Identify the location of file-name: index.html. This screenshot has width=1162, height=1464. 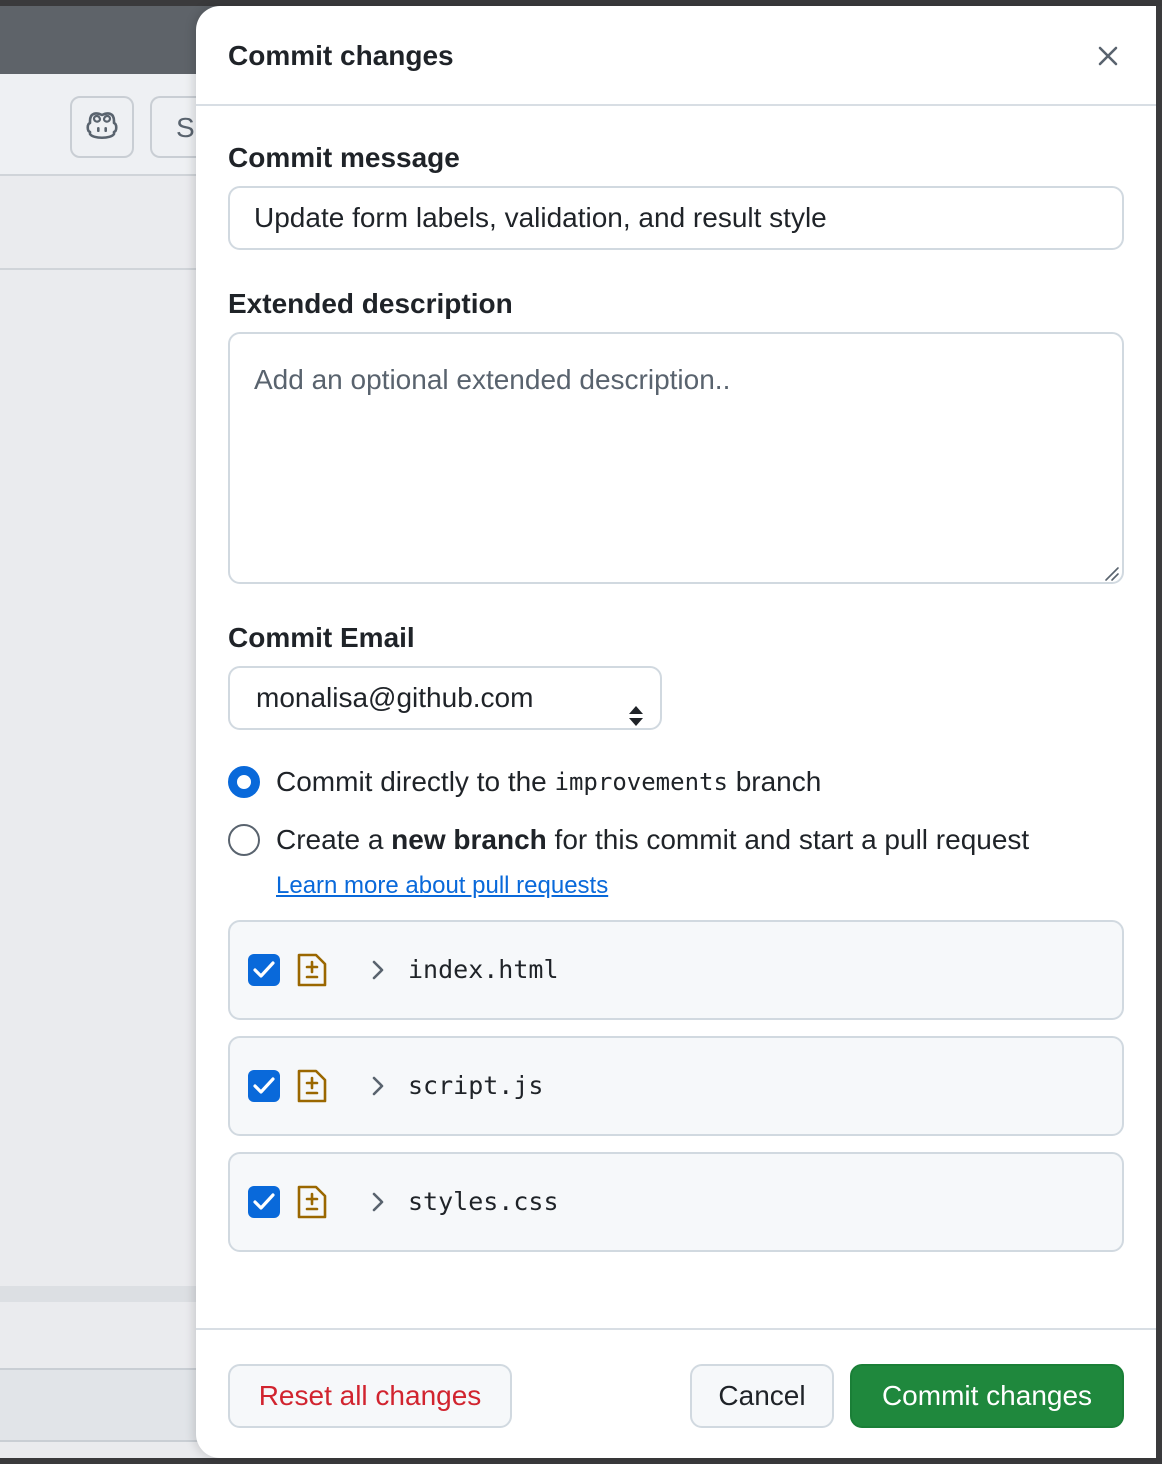
(483, 969).